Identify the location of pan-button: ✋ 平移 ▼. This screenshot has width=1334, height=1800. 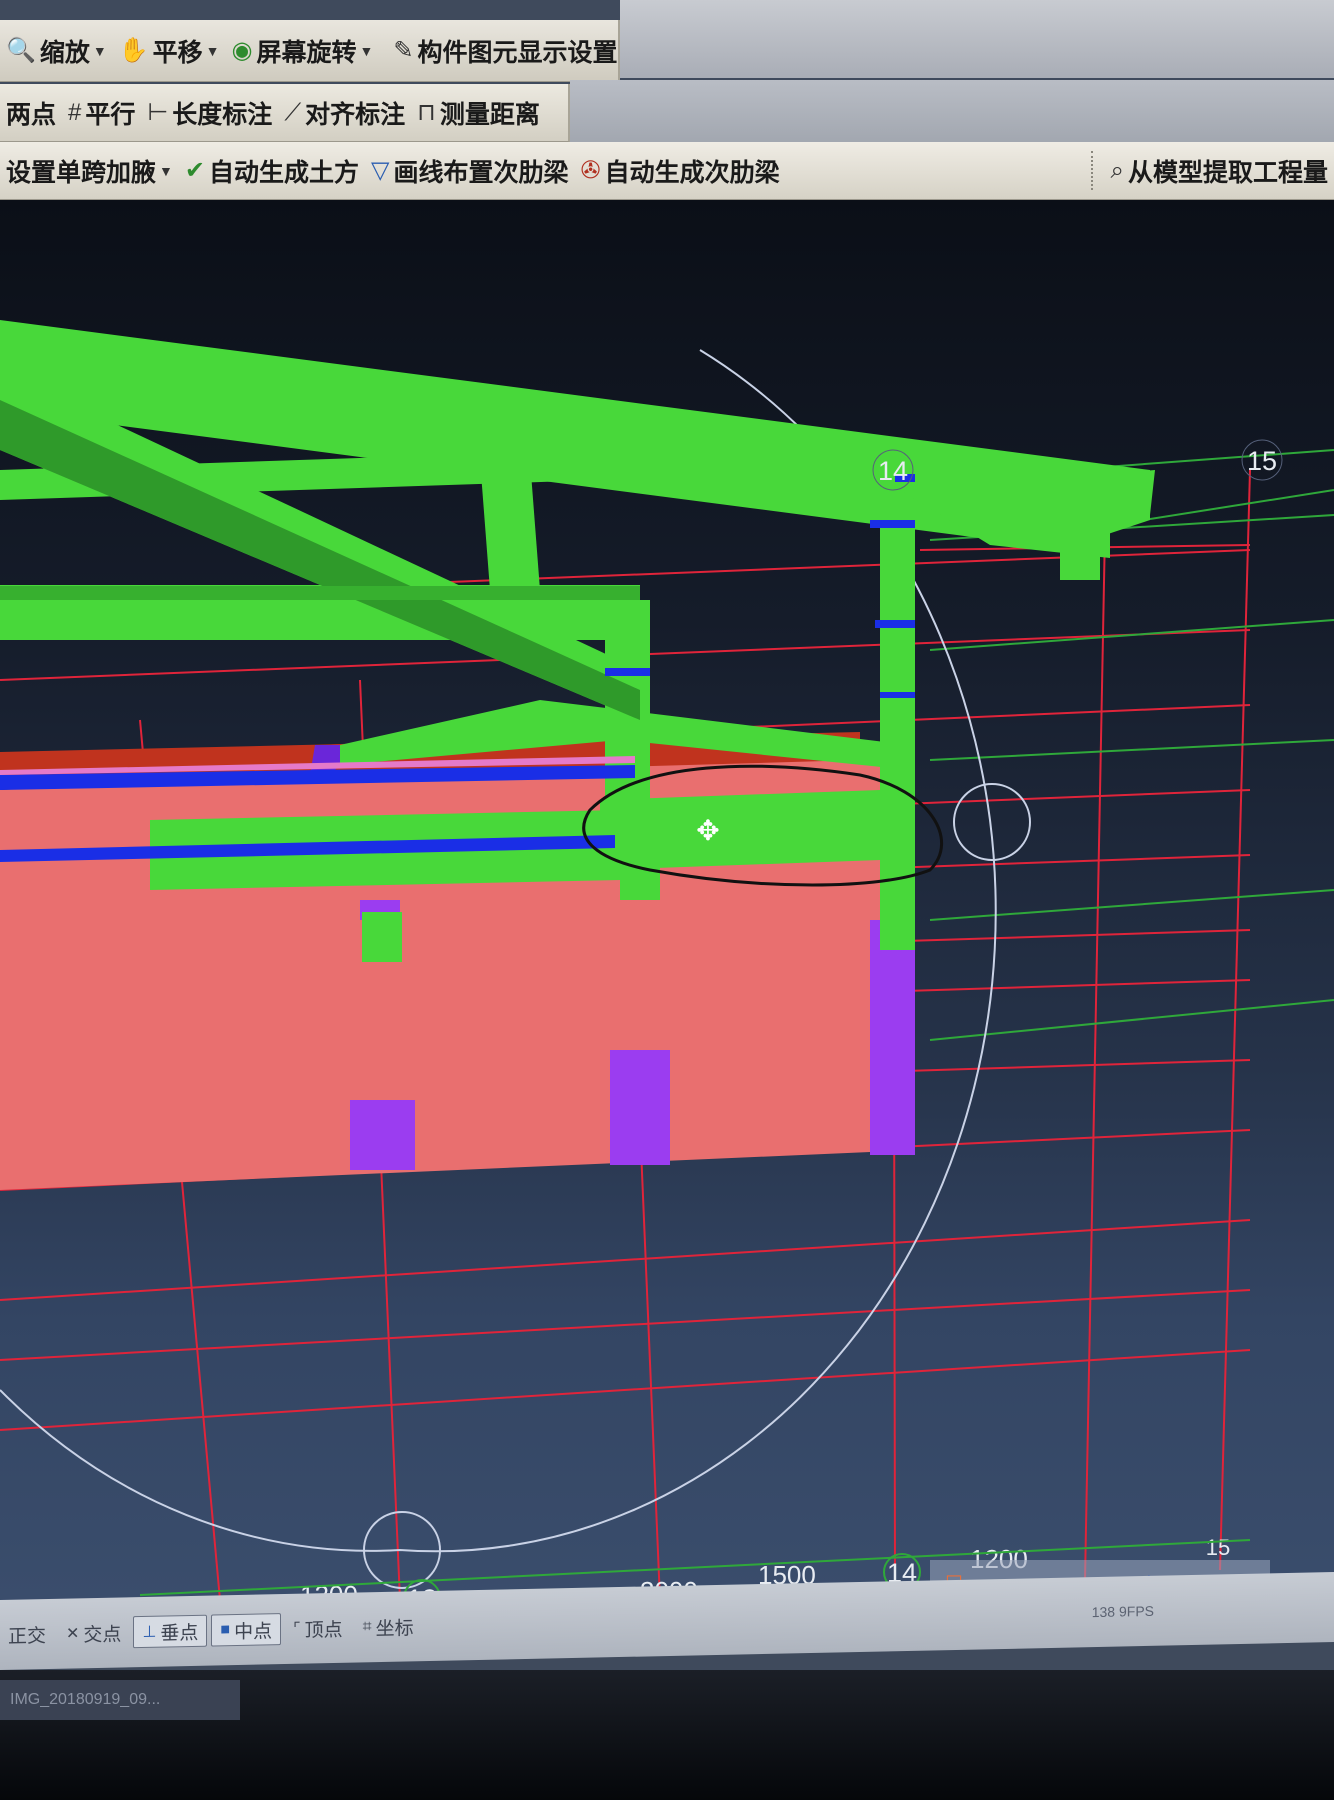
(169, 50).